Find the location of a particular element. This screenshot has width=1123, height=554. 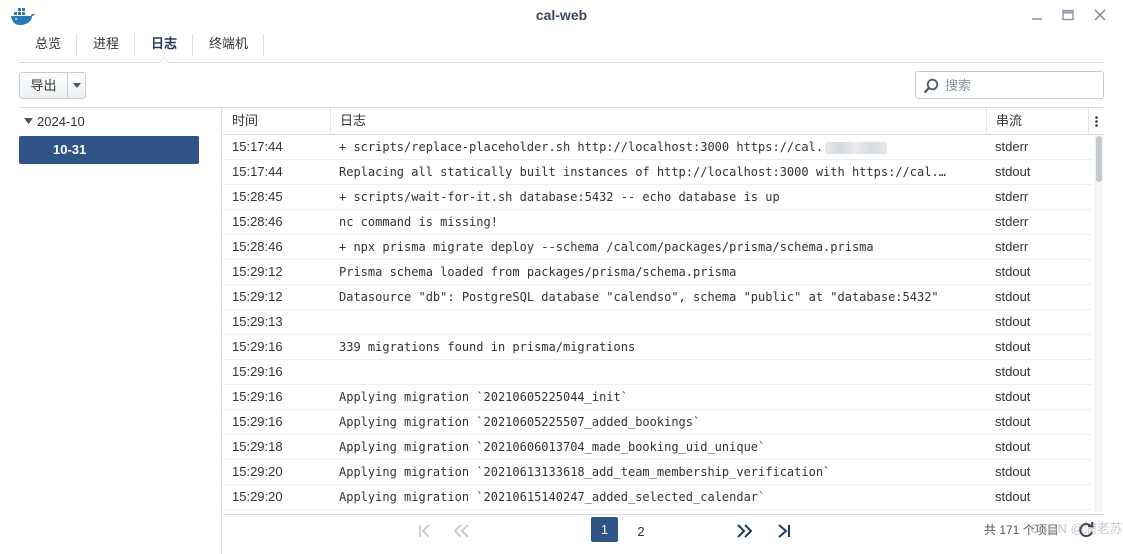

tree-group-label: 2024-10 is located at coordinates (61, 121).